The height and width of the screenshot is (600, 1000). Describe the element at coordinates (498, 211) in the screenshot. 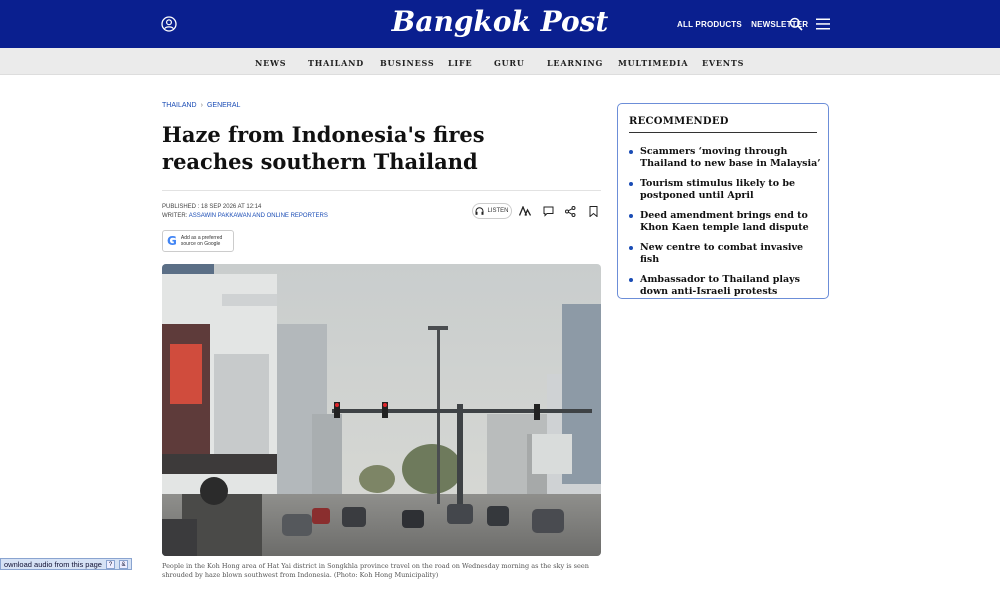

I see `listen-label: LISTEN` at that location.